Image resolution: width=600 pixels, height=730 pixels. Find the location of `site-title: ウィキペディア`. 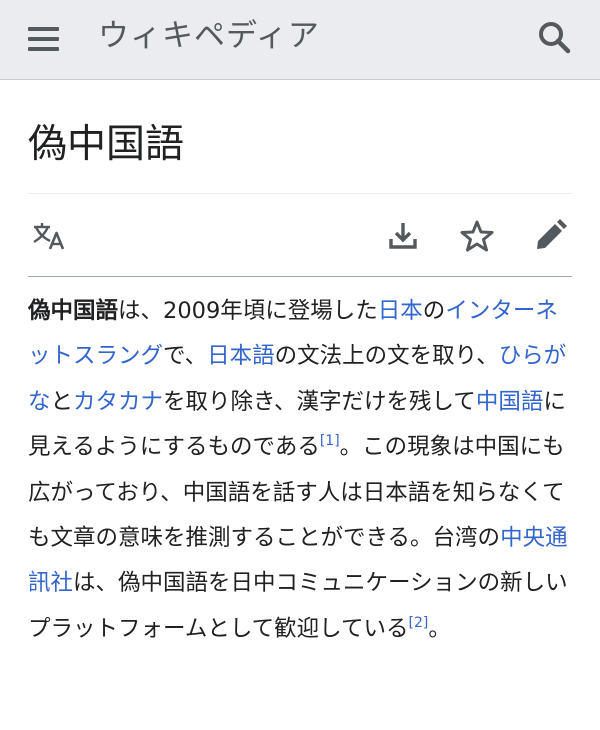

site-title: ウィキペディア is located at coordinates (209, 36).